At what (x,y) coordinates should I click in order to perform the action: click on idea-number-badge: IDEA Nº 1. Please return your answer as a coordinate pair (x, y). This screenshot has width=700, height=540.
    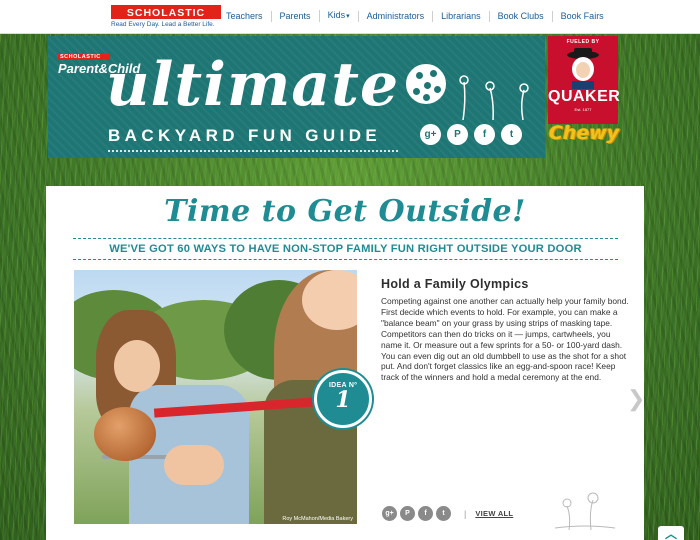
    Looking at the image, I should click on (343, 399).